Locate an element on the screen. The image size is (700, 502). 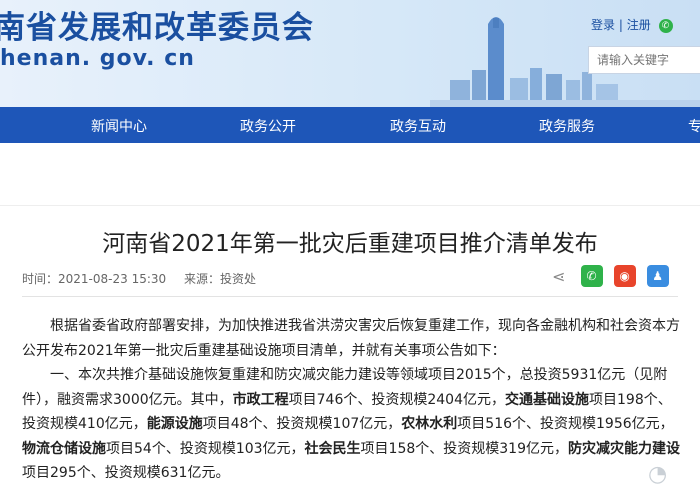
watermark-logo: ◔ is located at coordinates (658, 474).